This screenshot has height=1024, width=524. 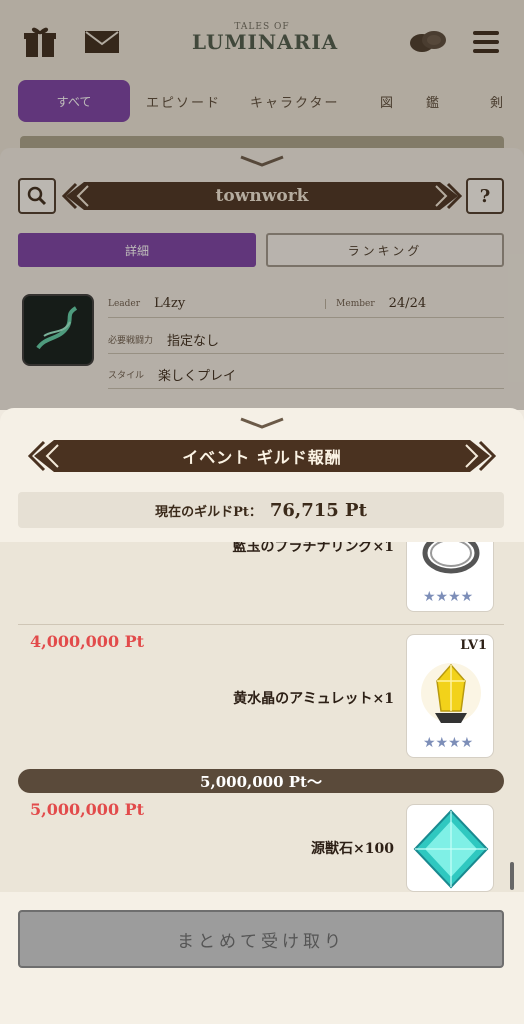 What do you see at coordinates (450, 696) in the screenshot?
I see `reward-item-card: LV1 ★★★★` at bounding box center [450, 696].